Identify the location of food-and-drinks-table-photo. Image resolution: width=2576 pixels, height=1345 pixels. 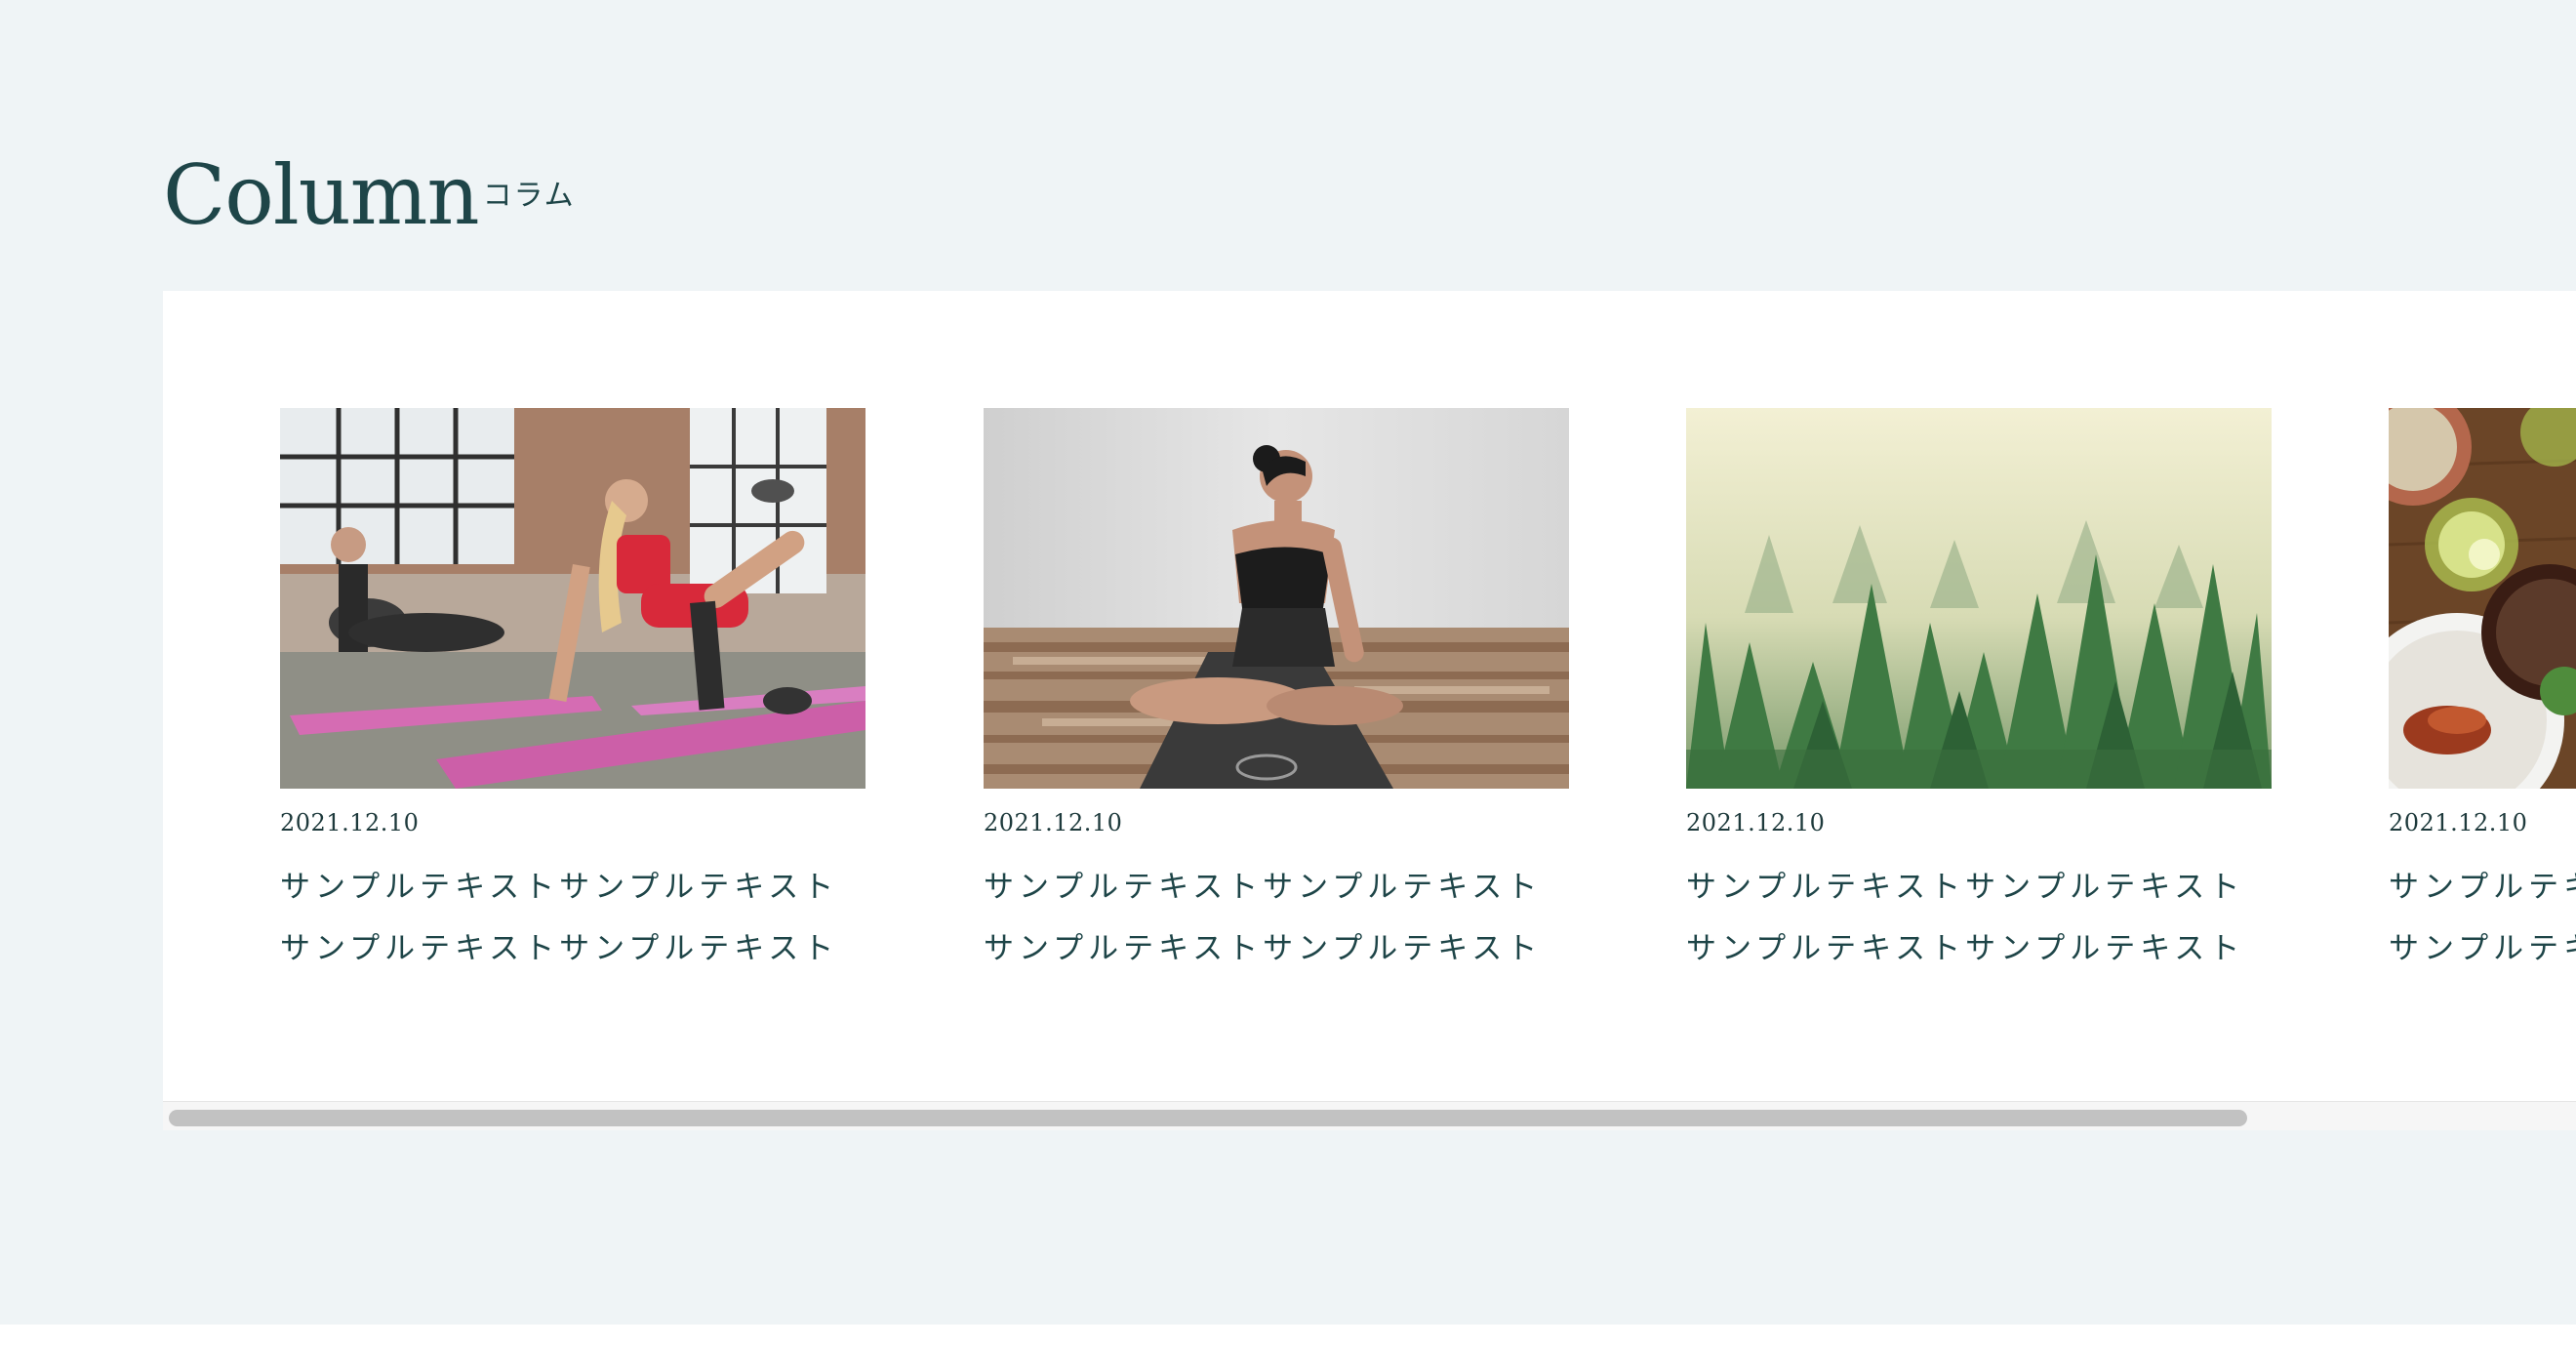
(2482, 598).